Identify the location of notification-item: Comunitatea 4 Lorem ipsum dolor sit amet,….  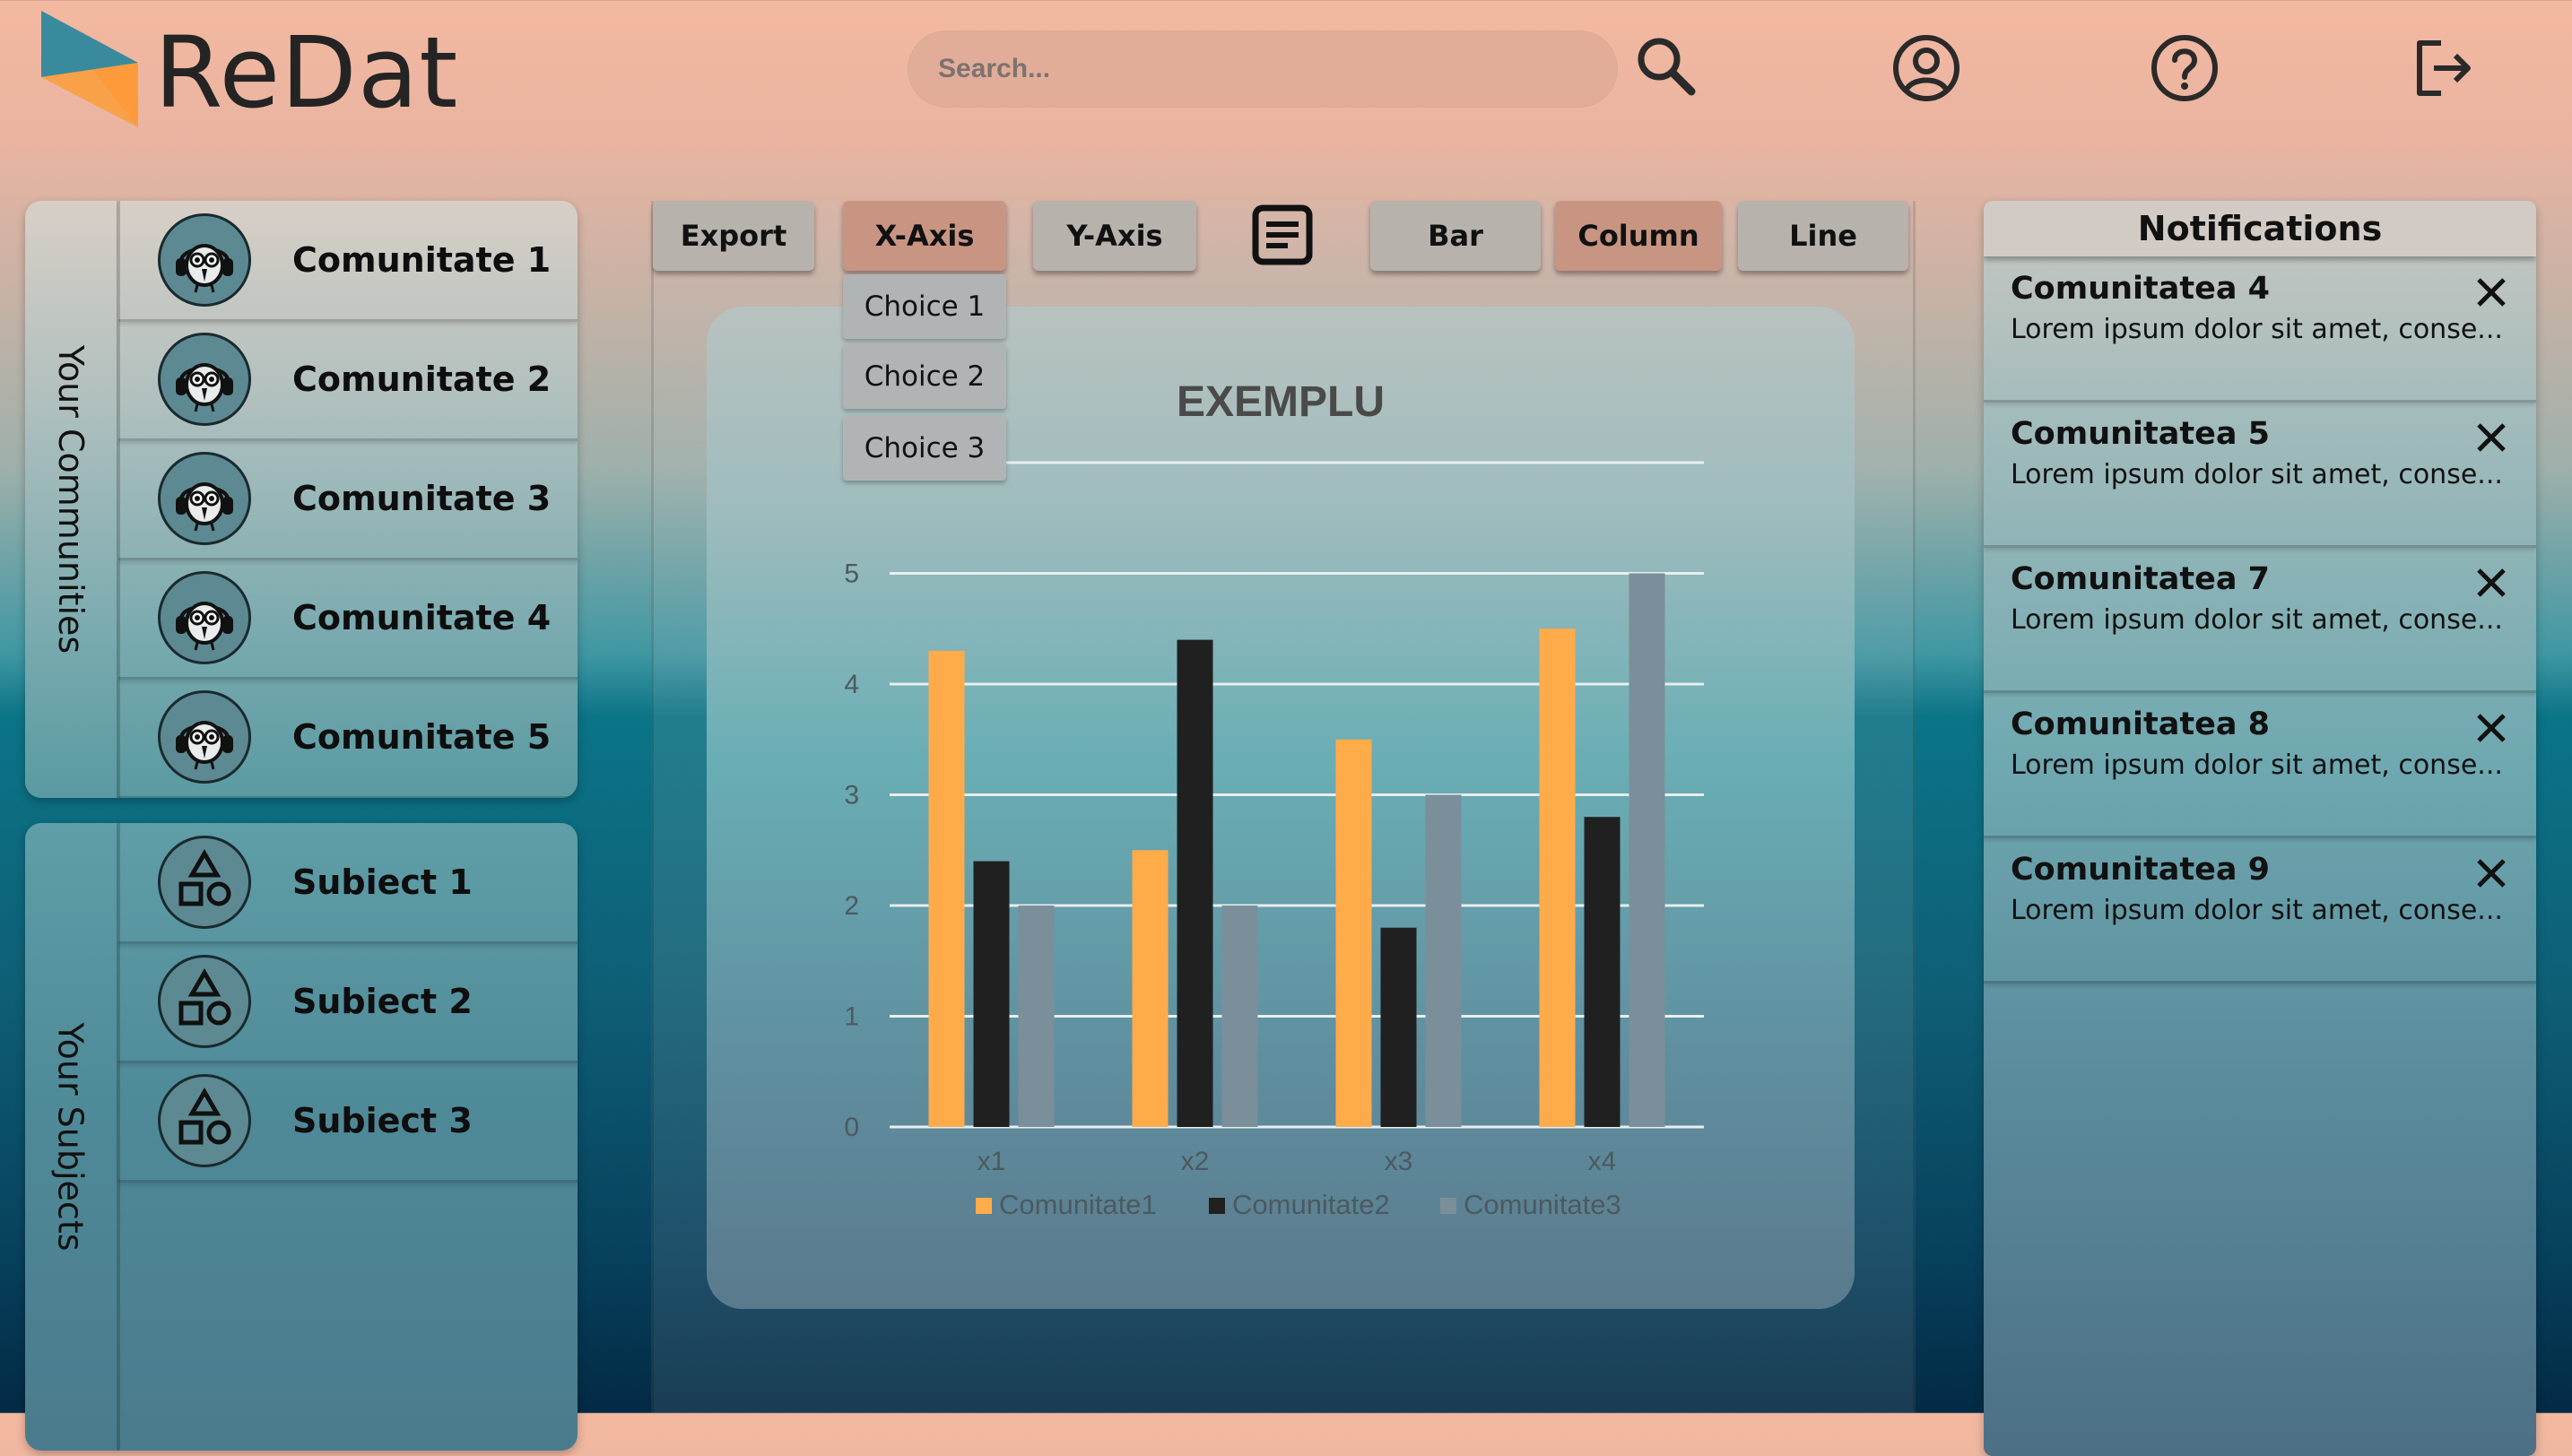
(2260, 329).